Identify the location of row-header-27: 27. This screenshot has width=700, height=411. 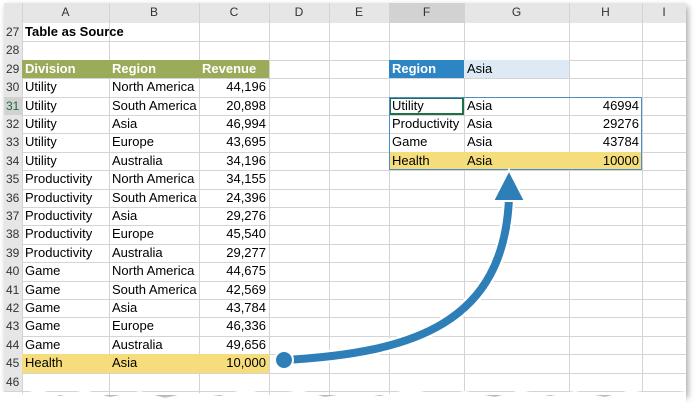
(13, 32).